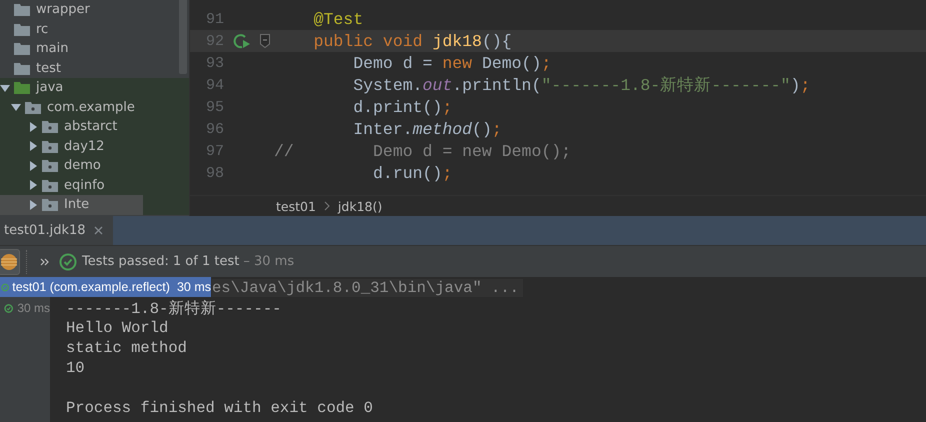 This screenshot has height=422, width=926. What do you see at coordinates (105, 287) in the screenshot?
I see `selected-test-row: test01 (com.example.reflect) 30 ms` at bounding box center [105, 287].